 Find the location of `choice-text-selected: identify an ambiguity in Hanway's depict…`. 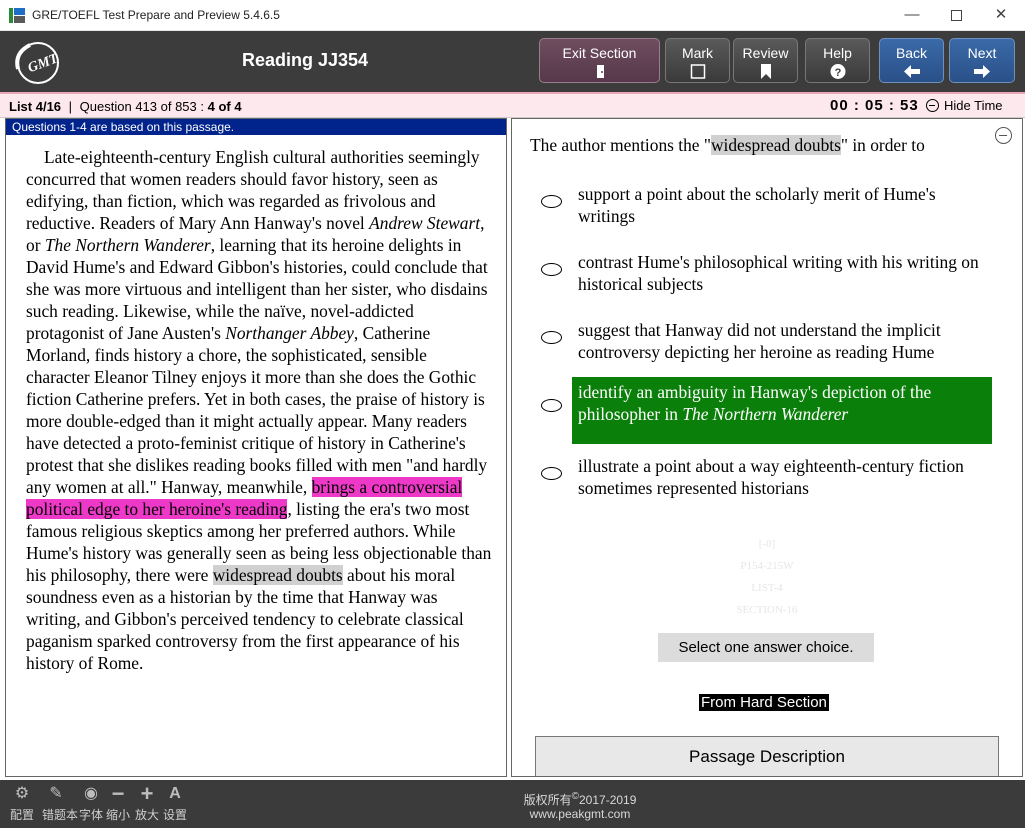

choice-text-selected: identify an ambiguity in Hanway's depict… is located at coordinates (782, 410).